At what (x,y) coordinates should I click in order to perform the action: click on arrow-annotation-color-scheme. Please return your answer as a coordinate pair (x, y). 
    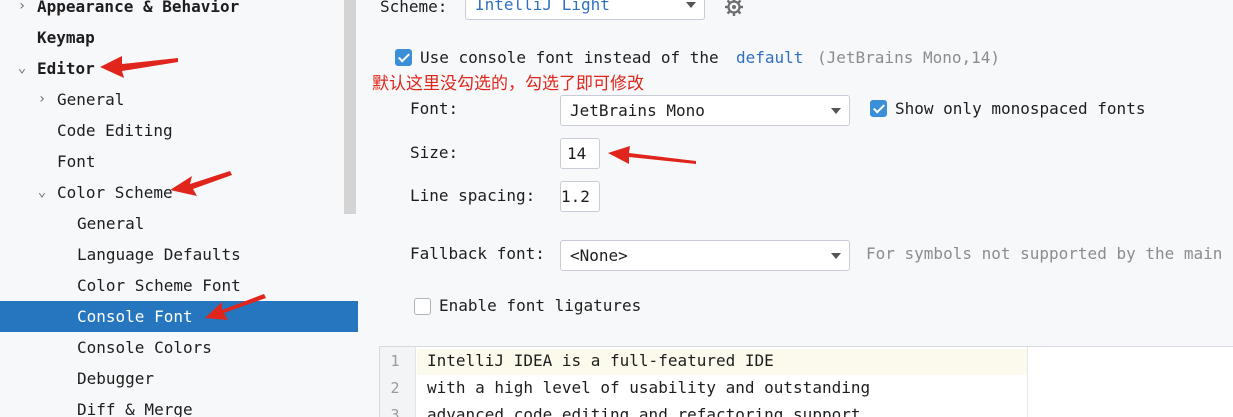
    Looking at the image, I should click on (201, 183).